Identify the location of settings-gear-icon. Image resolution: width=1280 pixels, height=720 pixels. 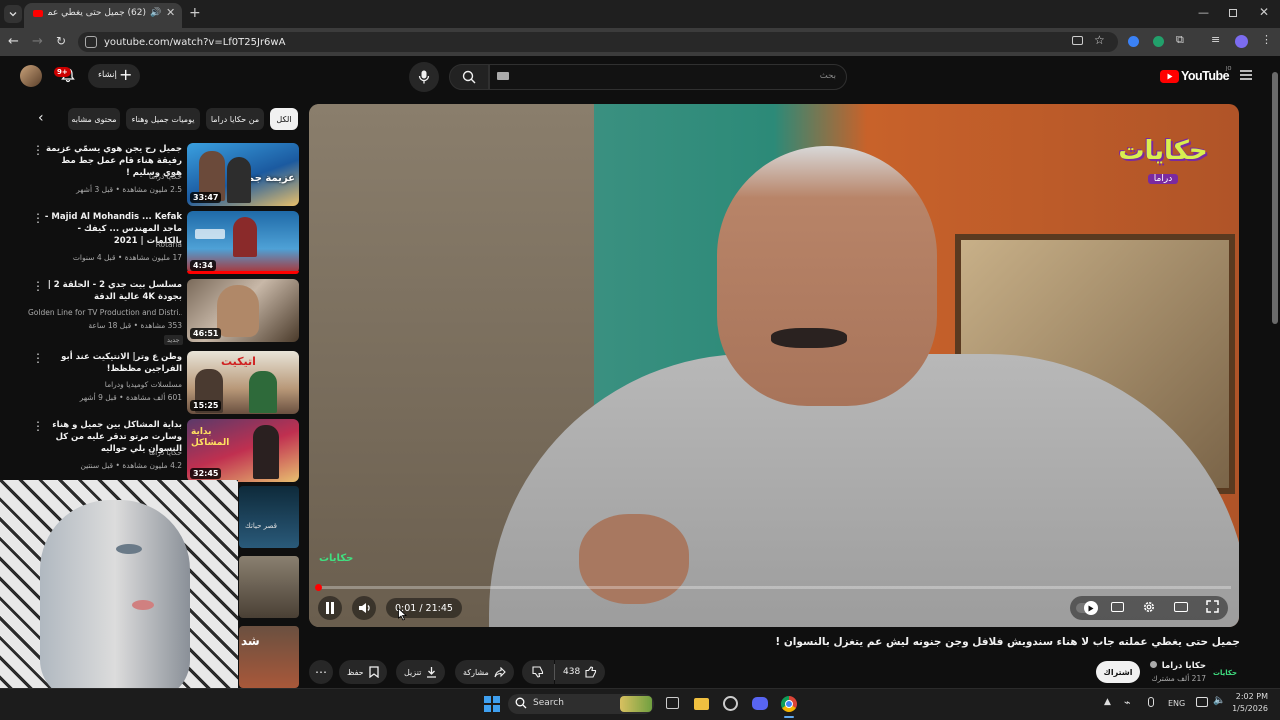
(1149, 607).